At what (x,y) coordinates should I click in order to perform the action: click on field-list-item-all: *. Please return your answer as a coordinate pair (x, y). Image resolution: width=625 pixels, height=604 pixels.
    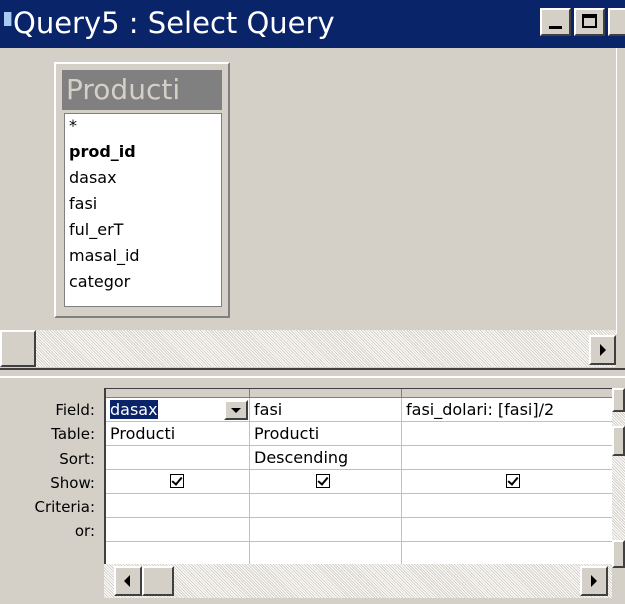
    Looking at the image, I should click on (73, 126).